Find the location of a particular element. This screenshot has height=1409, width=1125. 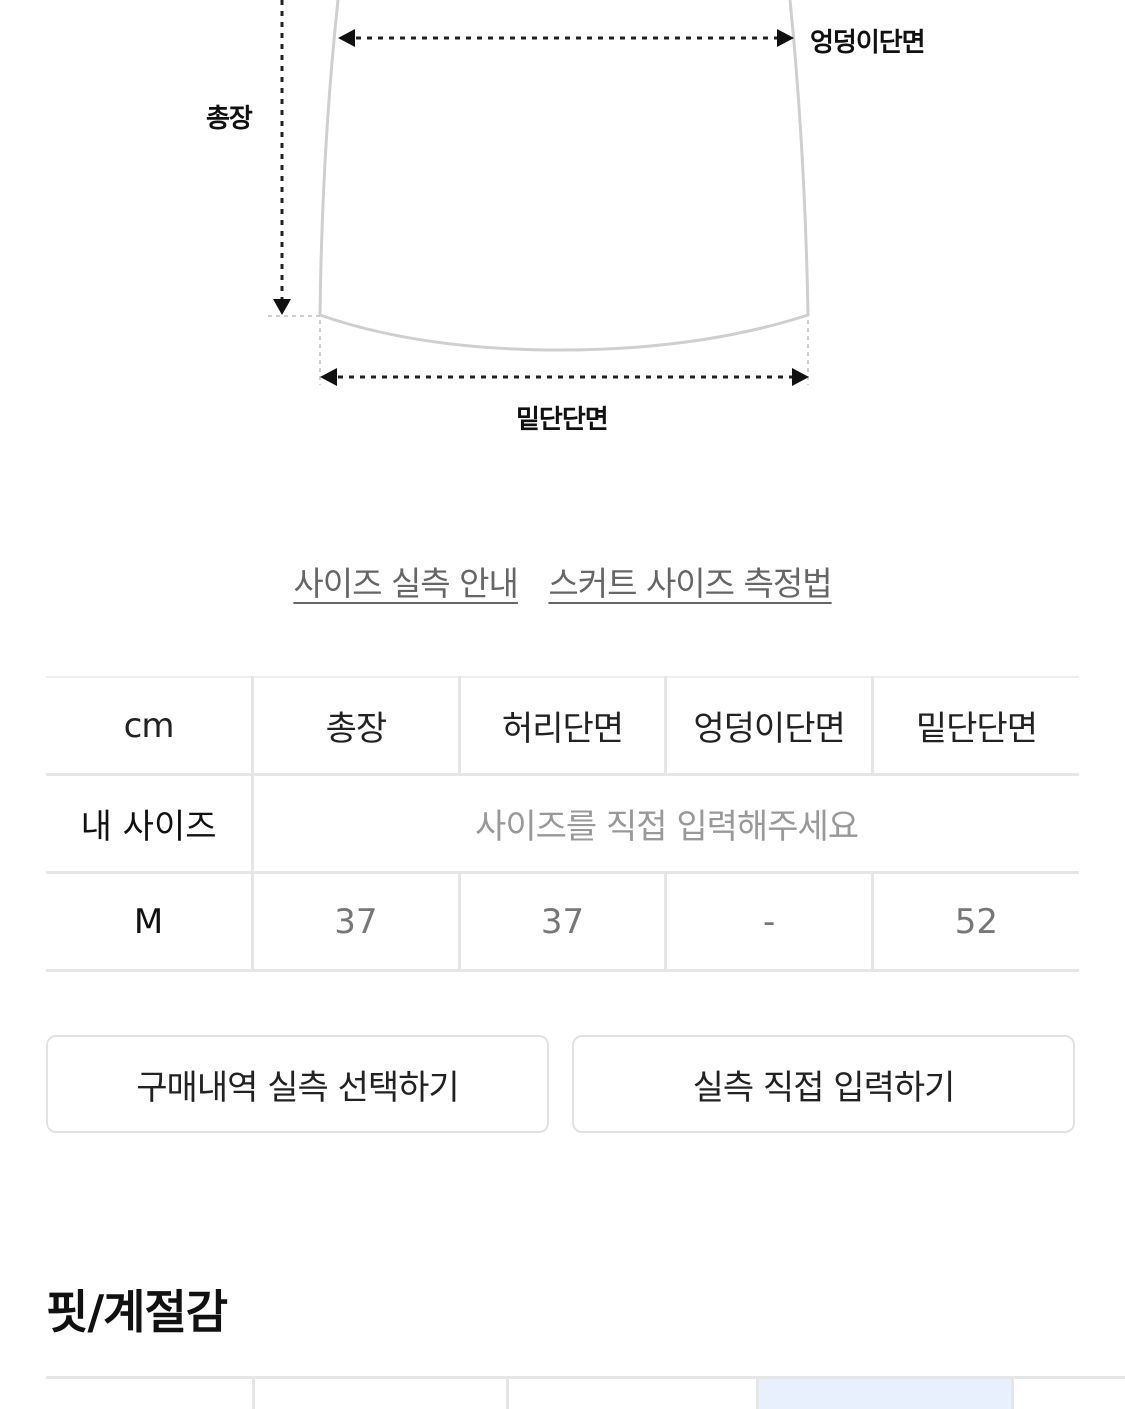

hip-arrow-right-icon is located at coordinates (785, 38).